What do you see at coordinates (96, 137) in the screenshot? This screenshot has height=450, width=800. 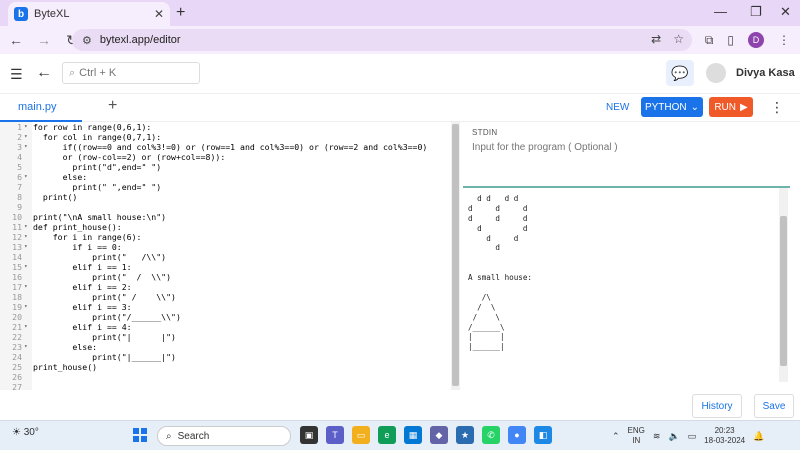 I see `code-text: for col in range(0,7,1):` at bounding box center [96, 137].